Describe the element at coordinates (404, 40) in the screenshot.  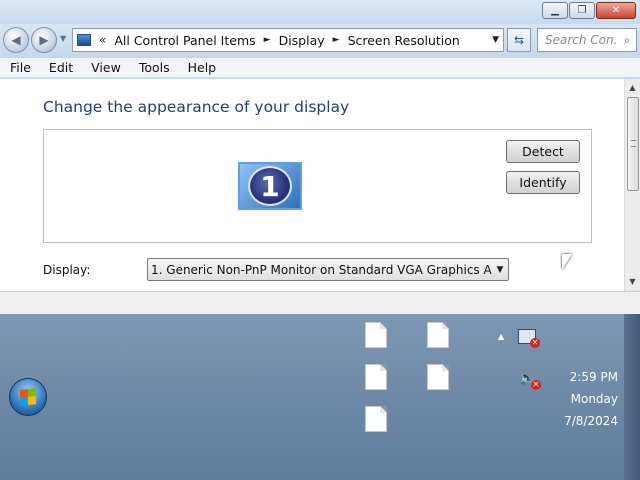
I see `breadcrumb-screen-resolution: Screen Resolution` at that location.